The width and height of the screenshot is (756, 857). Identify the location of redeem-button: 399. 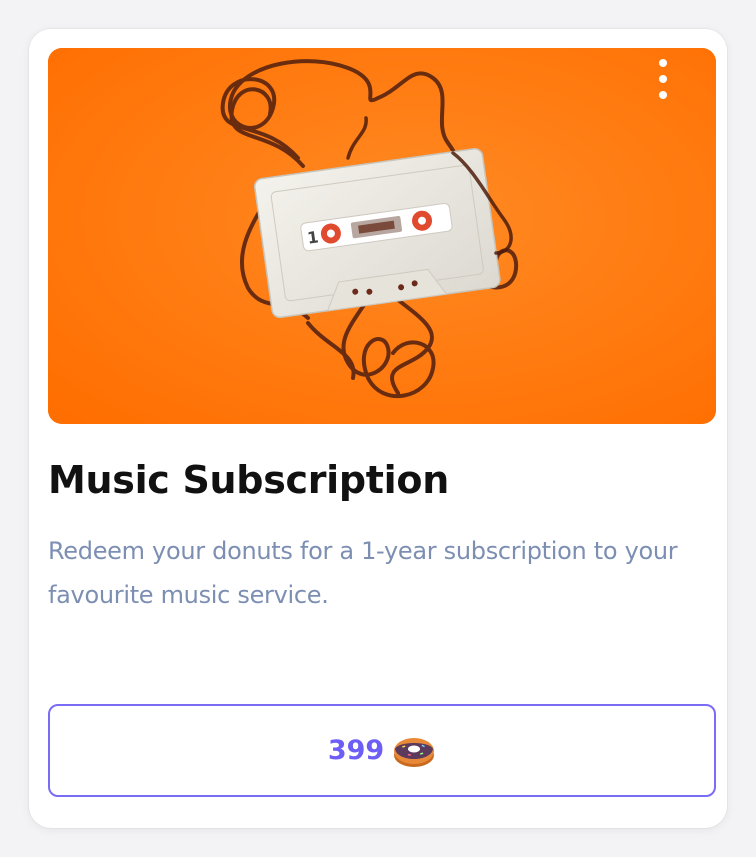
(382, 750).